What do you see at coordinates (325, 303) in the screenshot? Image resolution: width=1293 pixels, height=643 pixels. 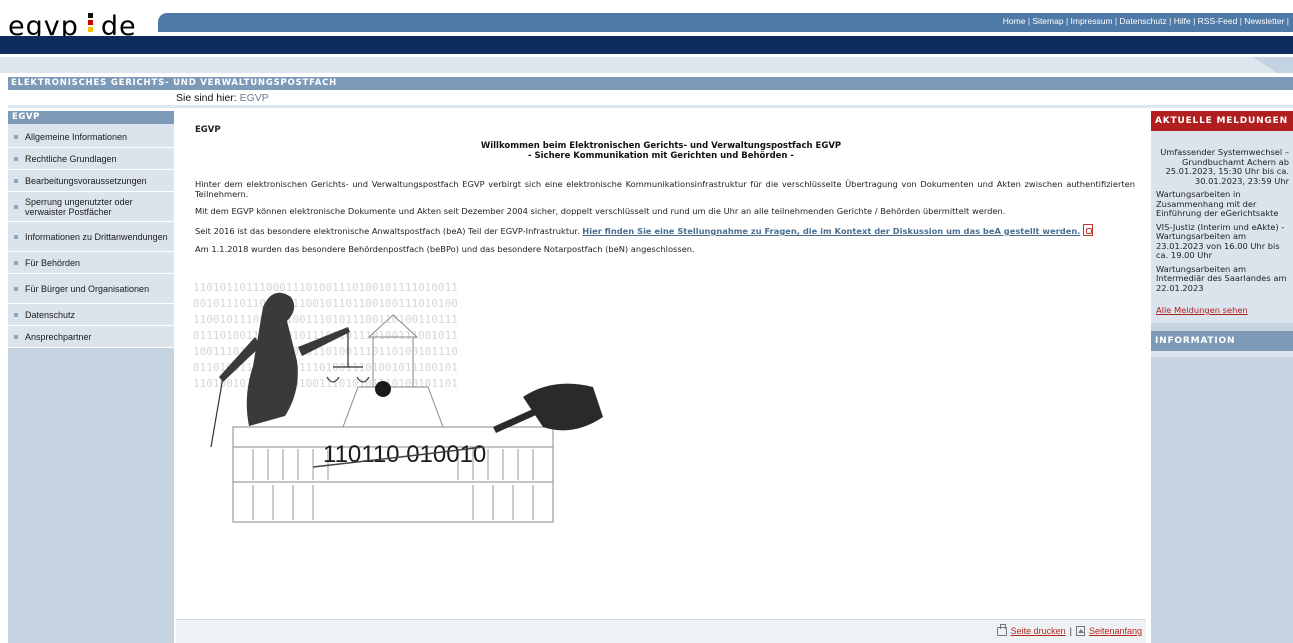 I see `svg-text:001011101101001110010110110010: 0010111011010011100101101100100111010100` at bounding box center [325, 303].